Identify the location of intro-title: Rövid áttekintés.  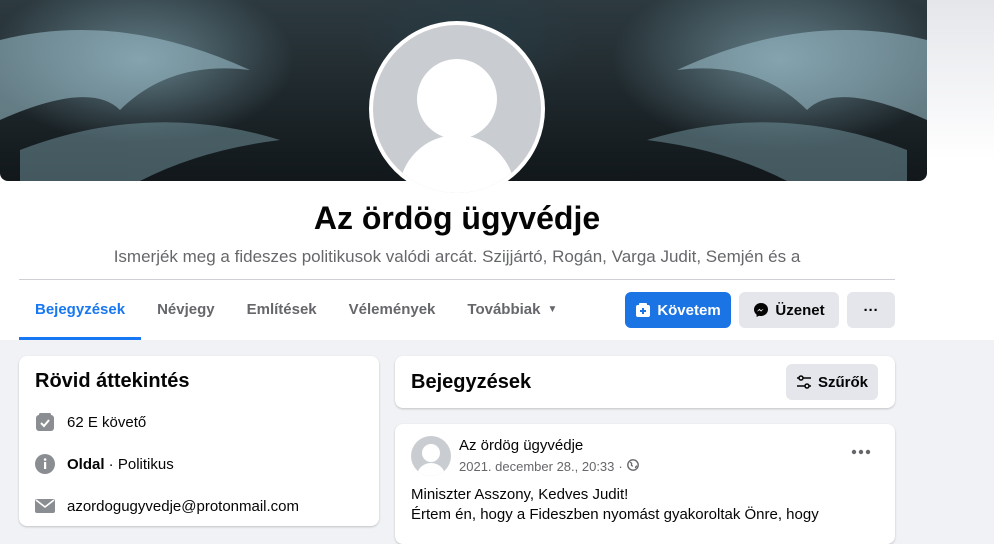
(112, 381).